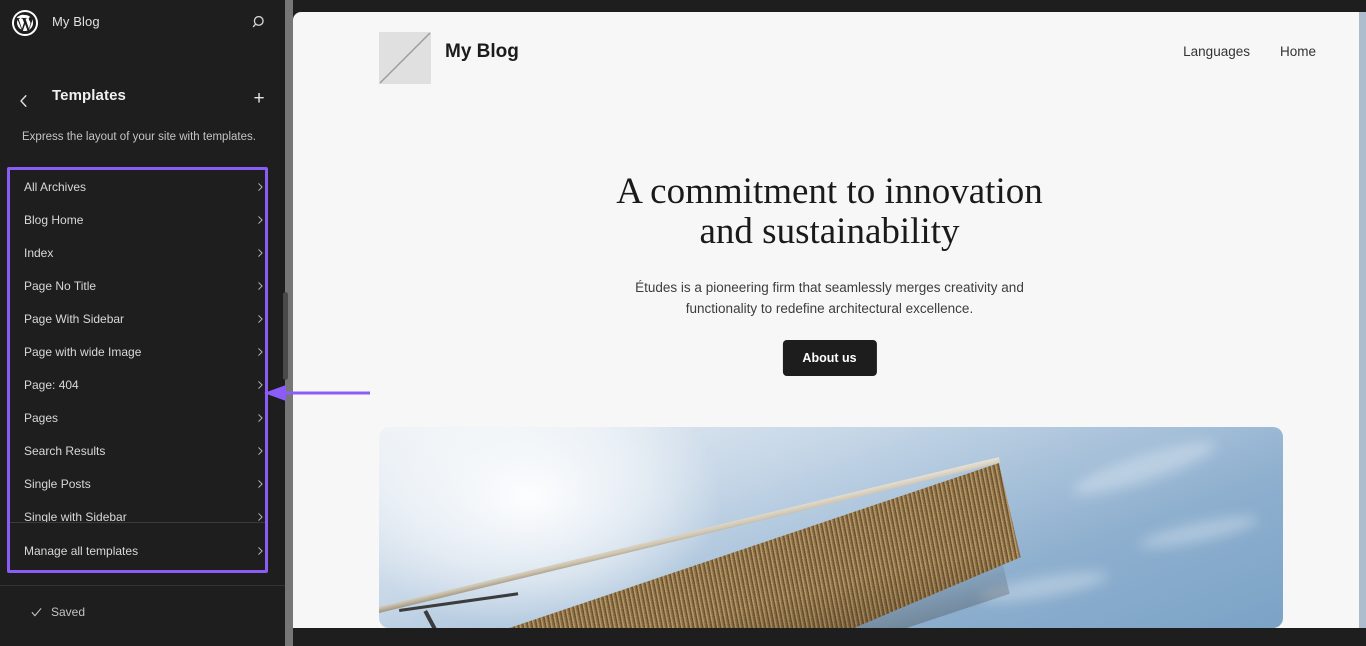 The image size is (1366, 646). I want to click on list-item: Page with wide Image, so click(137, 351).